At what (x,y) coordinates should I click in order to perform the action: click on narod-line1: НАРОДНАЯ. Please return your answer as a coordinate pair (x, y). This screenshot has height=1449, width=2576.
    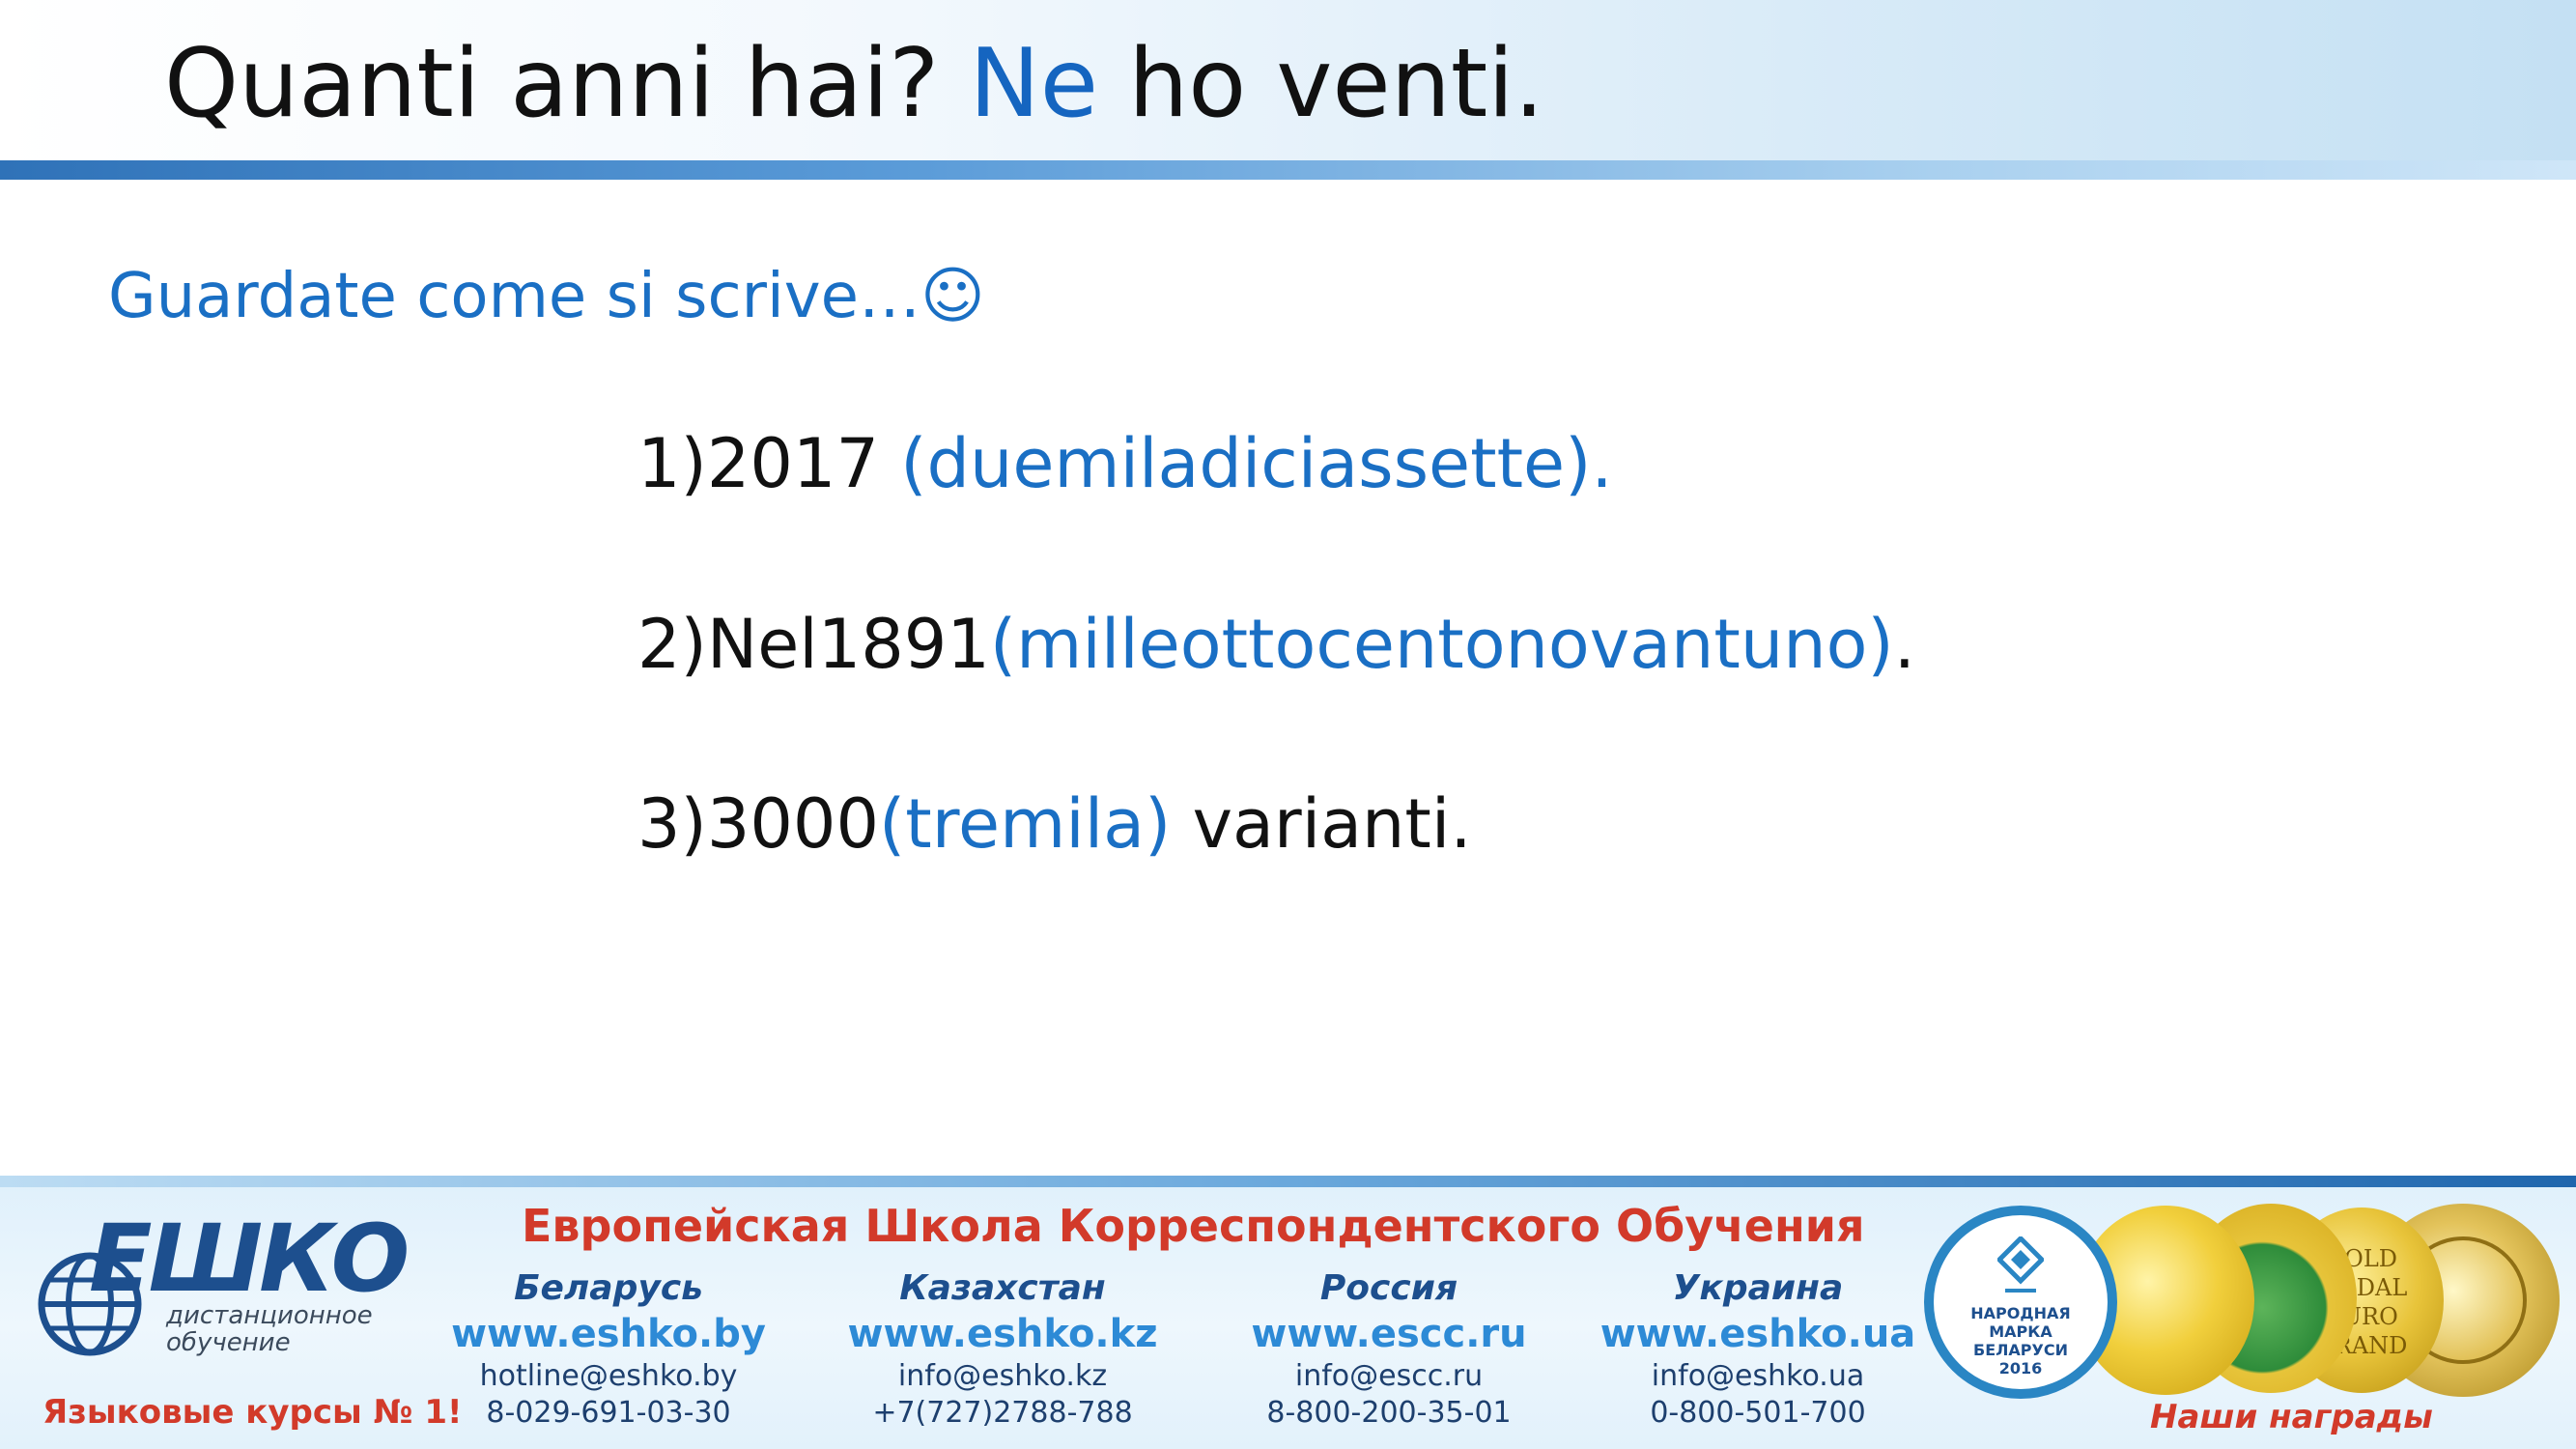
    Looking at the image, I should click on (2020, 1313).